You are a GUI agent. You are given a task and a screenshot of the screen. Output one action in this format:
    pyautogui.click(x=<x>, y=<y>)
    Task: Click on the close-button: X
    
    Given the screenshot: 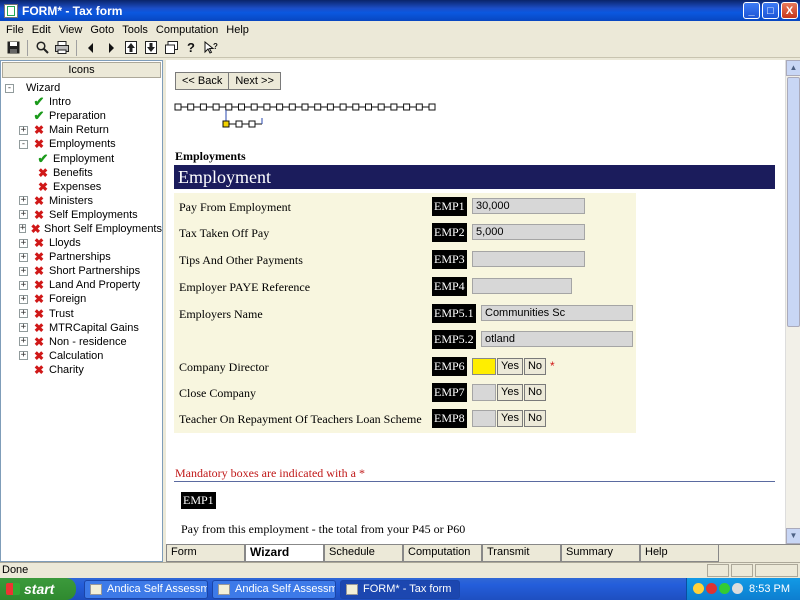 What is the action you would take?
    pyautogui.click(x=789, y=10)
    